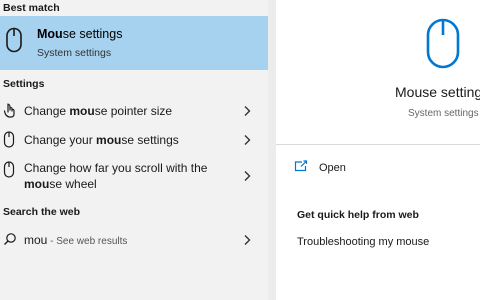  I want to click on open-label: Open, so click(332, 168).